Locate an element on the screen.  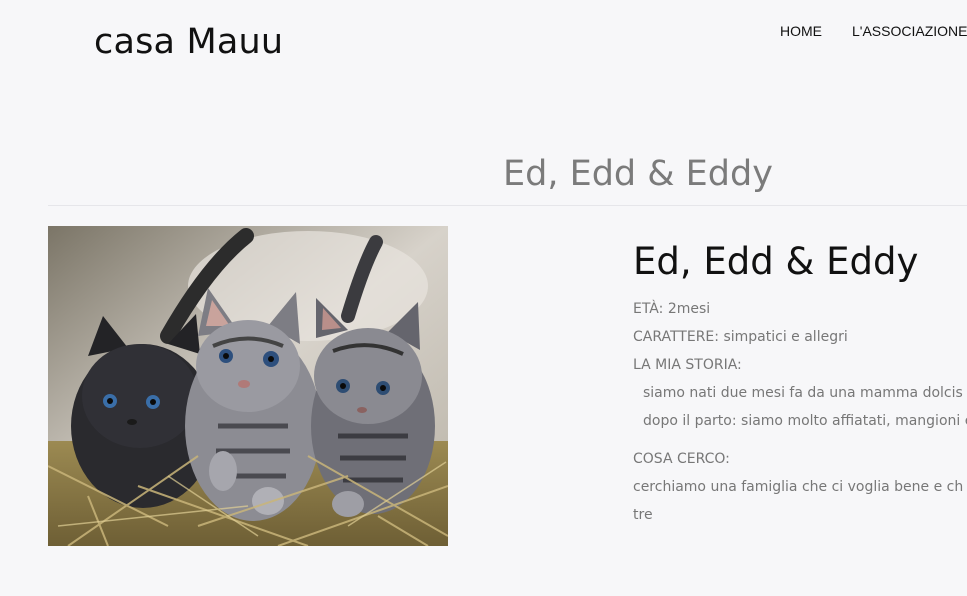
title-divider is located at coordinates (507, 205).